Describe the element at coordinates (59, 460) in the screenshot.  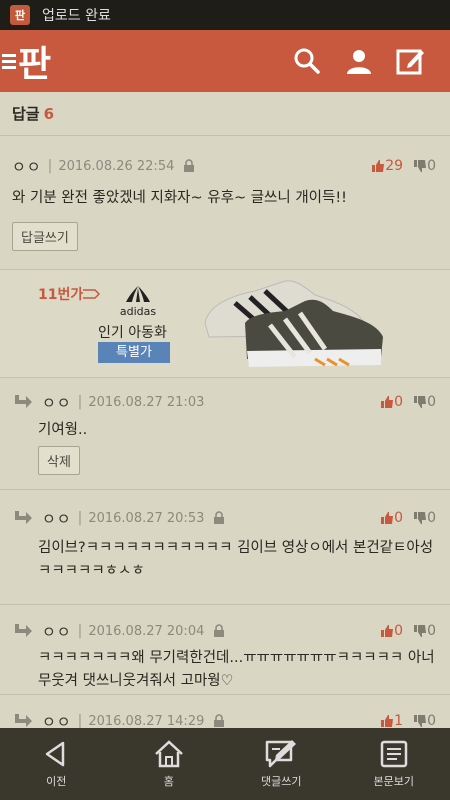
I see `delete-button: 삭제` at that location.